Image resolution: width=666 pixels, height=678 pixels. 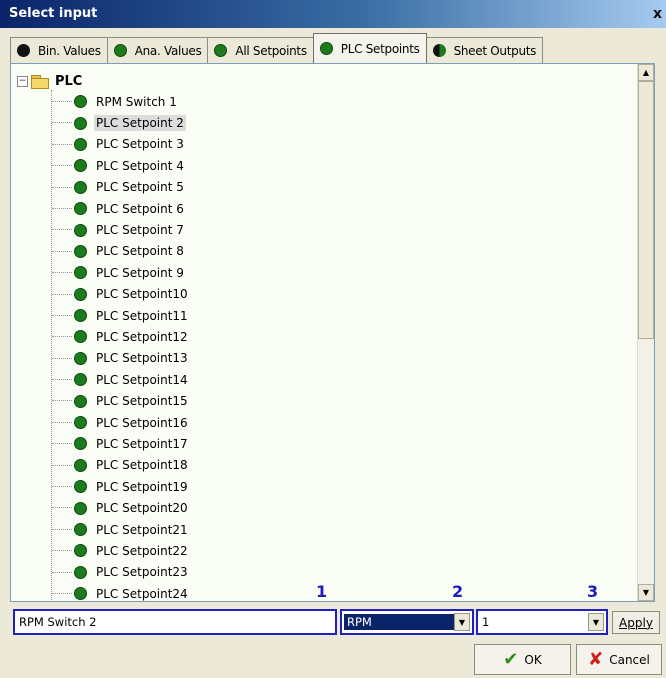 What do you see at coordinates (136, 101) in the screenshot?
I see `tree-item-label: RPM Switch 1` at bounding box center [136, 101].